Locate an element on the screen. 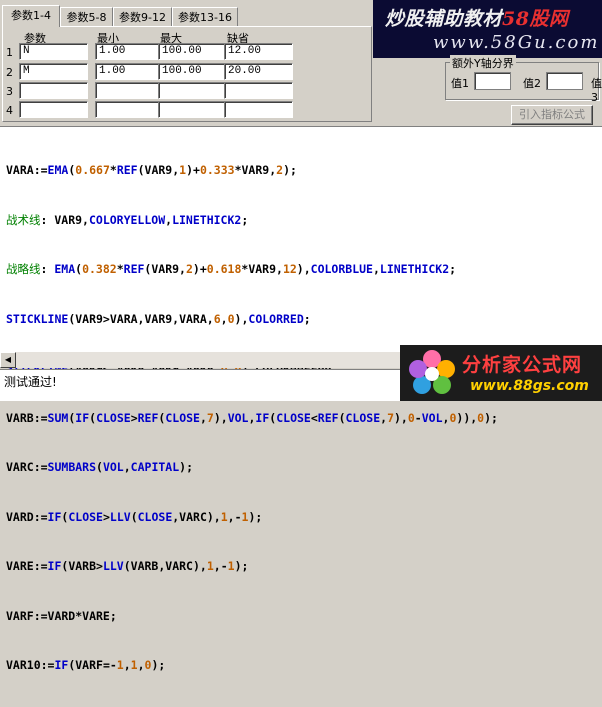  param-name-field: N is located at coordinates (53, 51).